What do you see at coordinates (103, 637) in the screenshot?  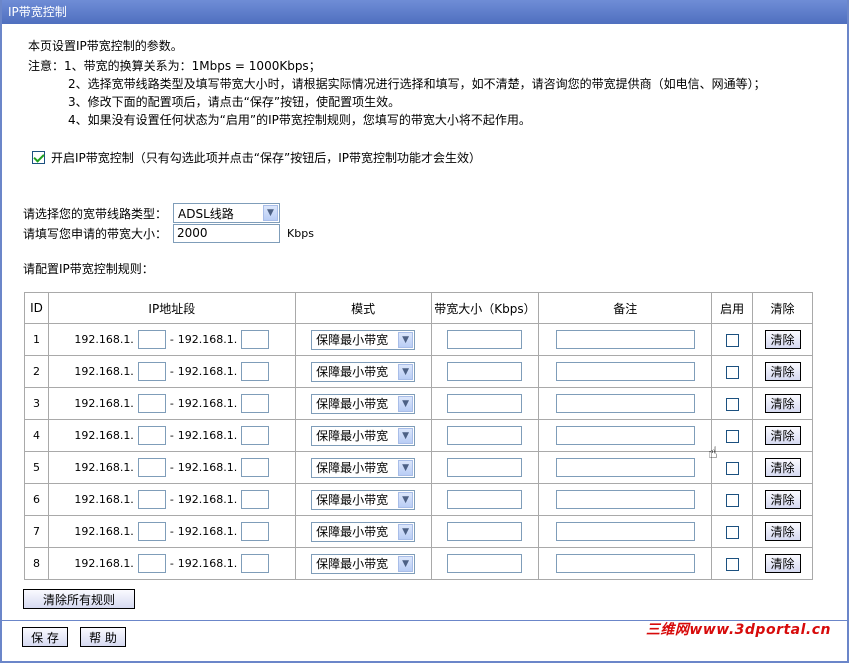 I see `help-button: 帮 助` at bounding box center [103, 637].